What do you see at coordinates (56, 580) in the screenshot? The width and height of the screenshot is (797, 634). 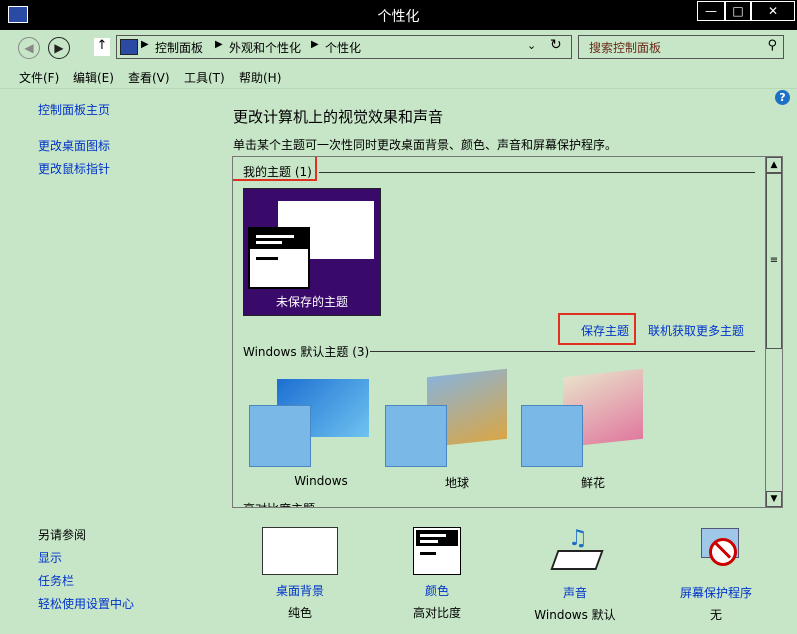 I see `sidebar-link-taskbar: 任务栏` at bounding box center [56, 580].